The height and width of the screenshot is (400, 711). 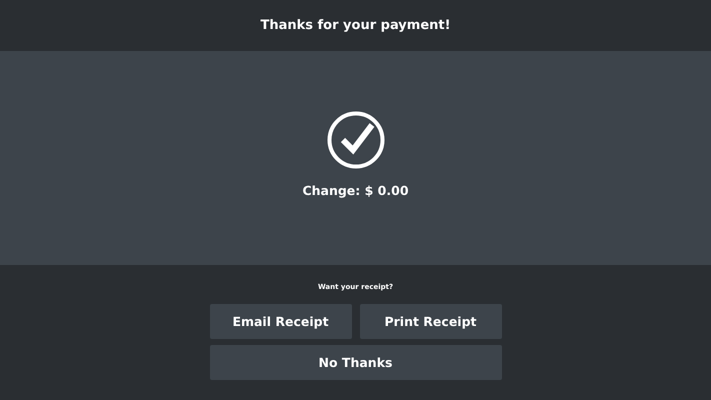 I want to click on receipt-button: No Thanks, so click(x=356, y=362).